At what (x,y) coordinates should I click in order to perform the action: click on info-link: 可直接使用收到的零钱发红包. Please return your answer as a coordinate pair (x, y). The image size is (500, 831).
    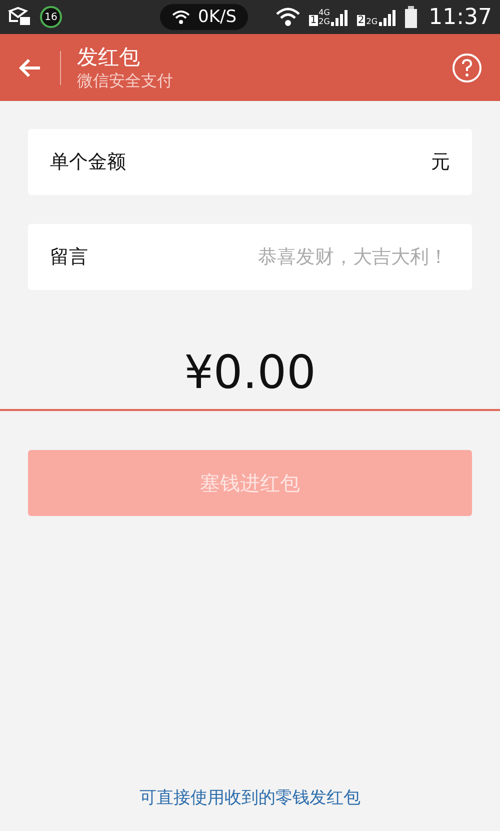
    Looking at the image, I should click on (250, 797).